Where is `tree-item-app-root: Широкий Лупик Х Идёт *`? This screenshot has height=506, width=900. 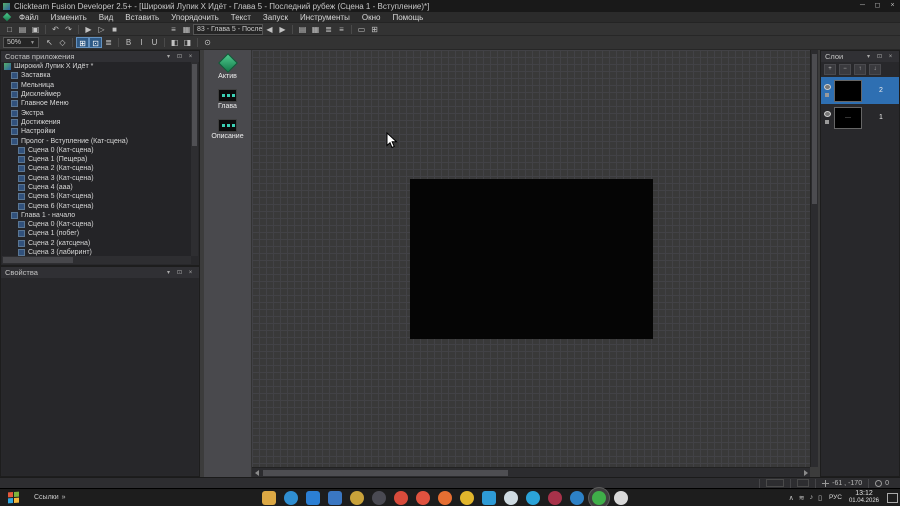 tree-item-app-root: Широкий Лупик Х Идёт * is located at coordinates (96, 66).